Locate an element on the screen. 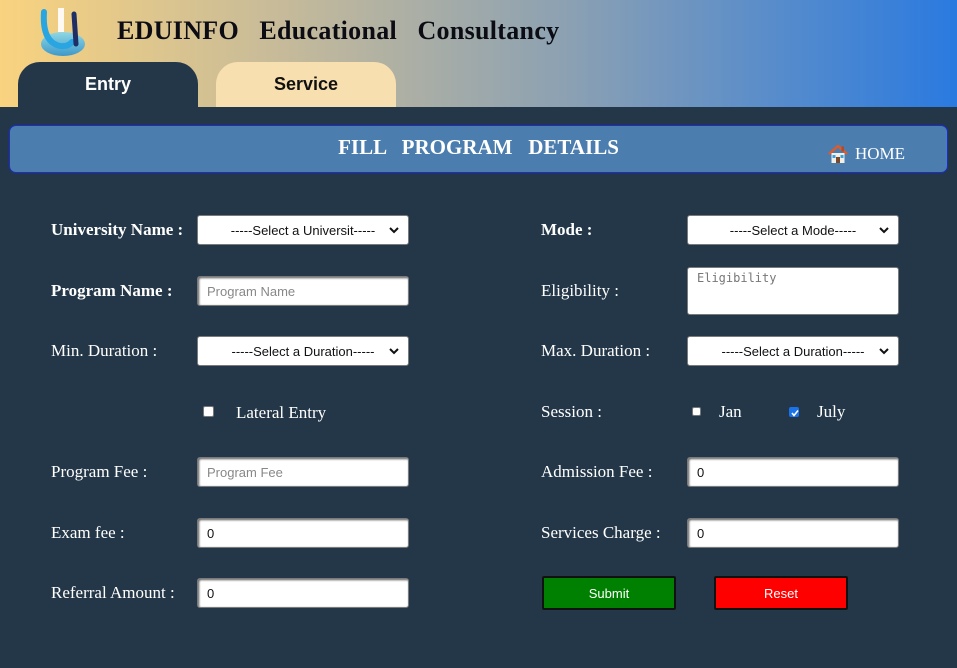 This screenshot has height=668, width=957. lateral-entry-checkbox is located at coordinates (208, 411).